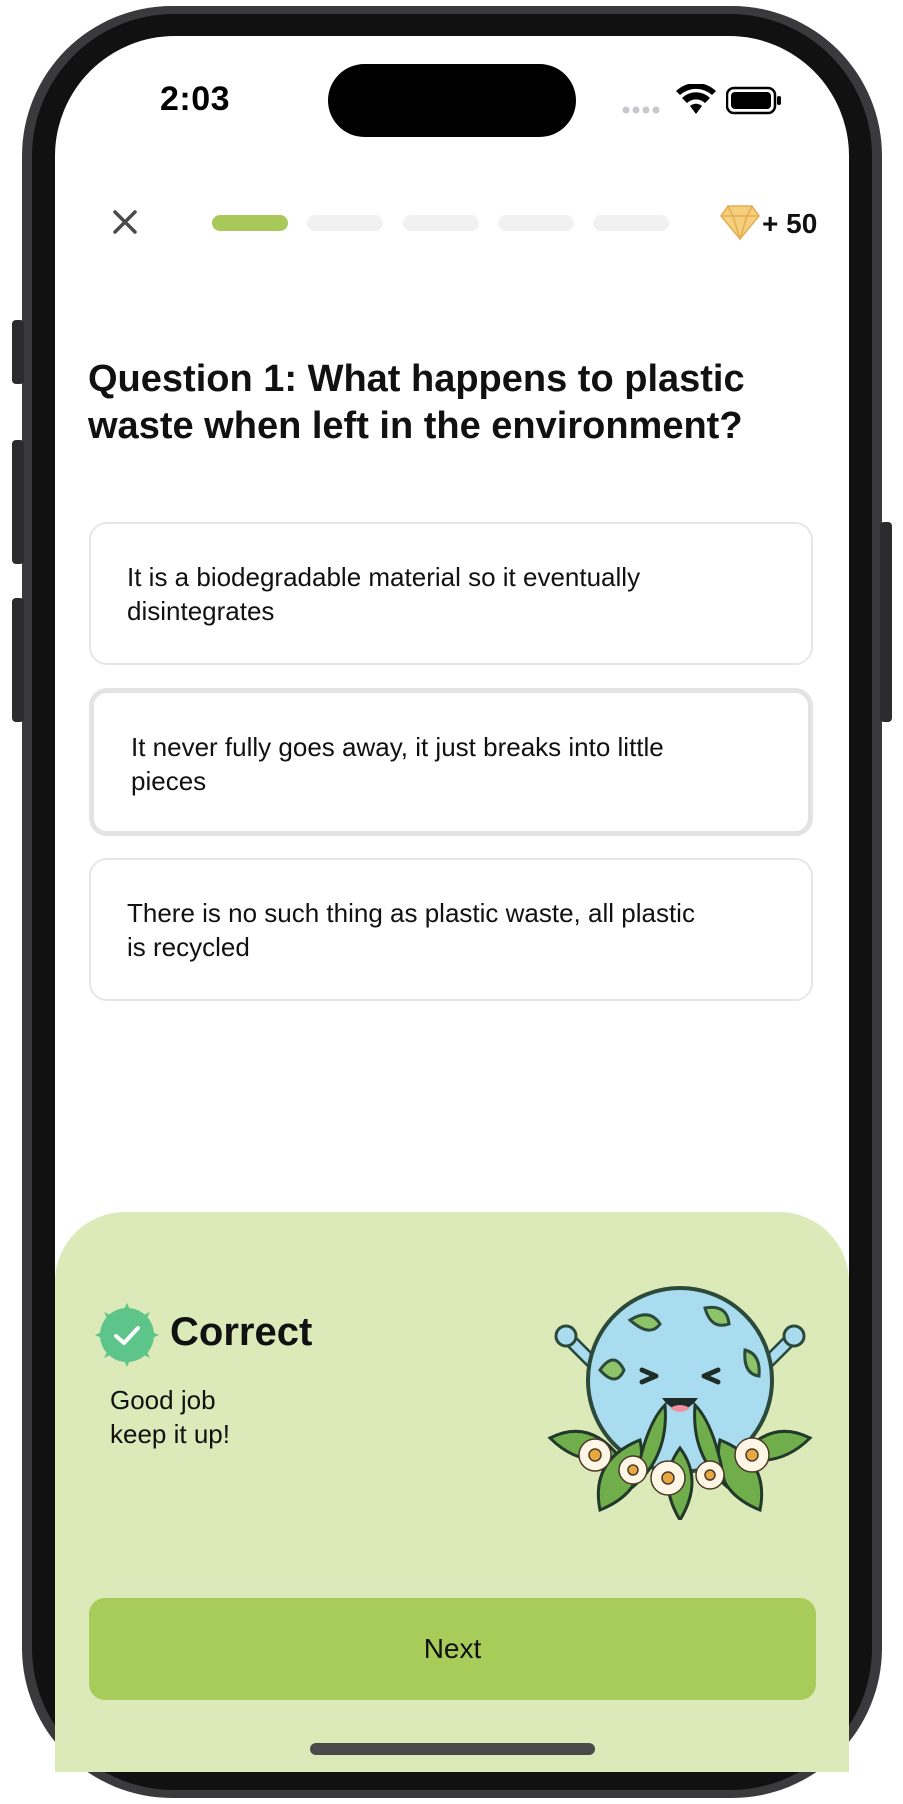 The width and height of the screenshot is (903, 1804). I want to click on option-text-line-2: is recycled, so click(188, 947).